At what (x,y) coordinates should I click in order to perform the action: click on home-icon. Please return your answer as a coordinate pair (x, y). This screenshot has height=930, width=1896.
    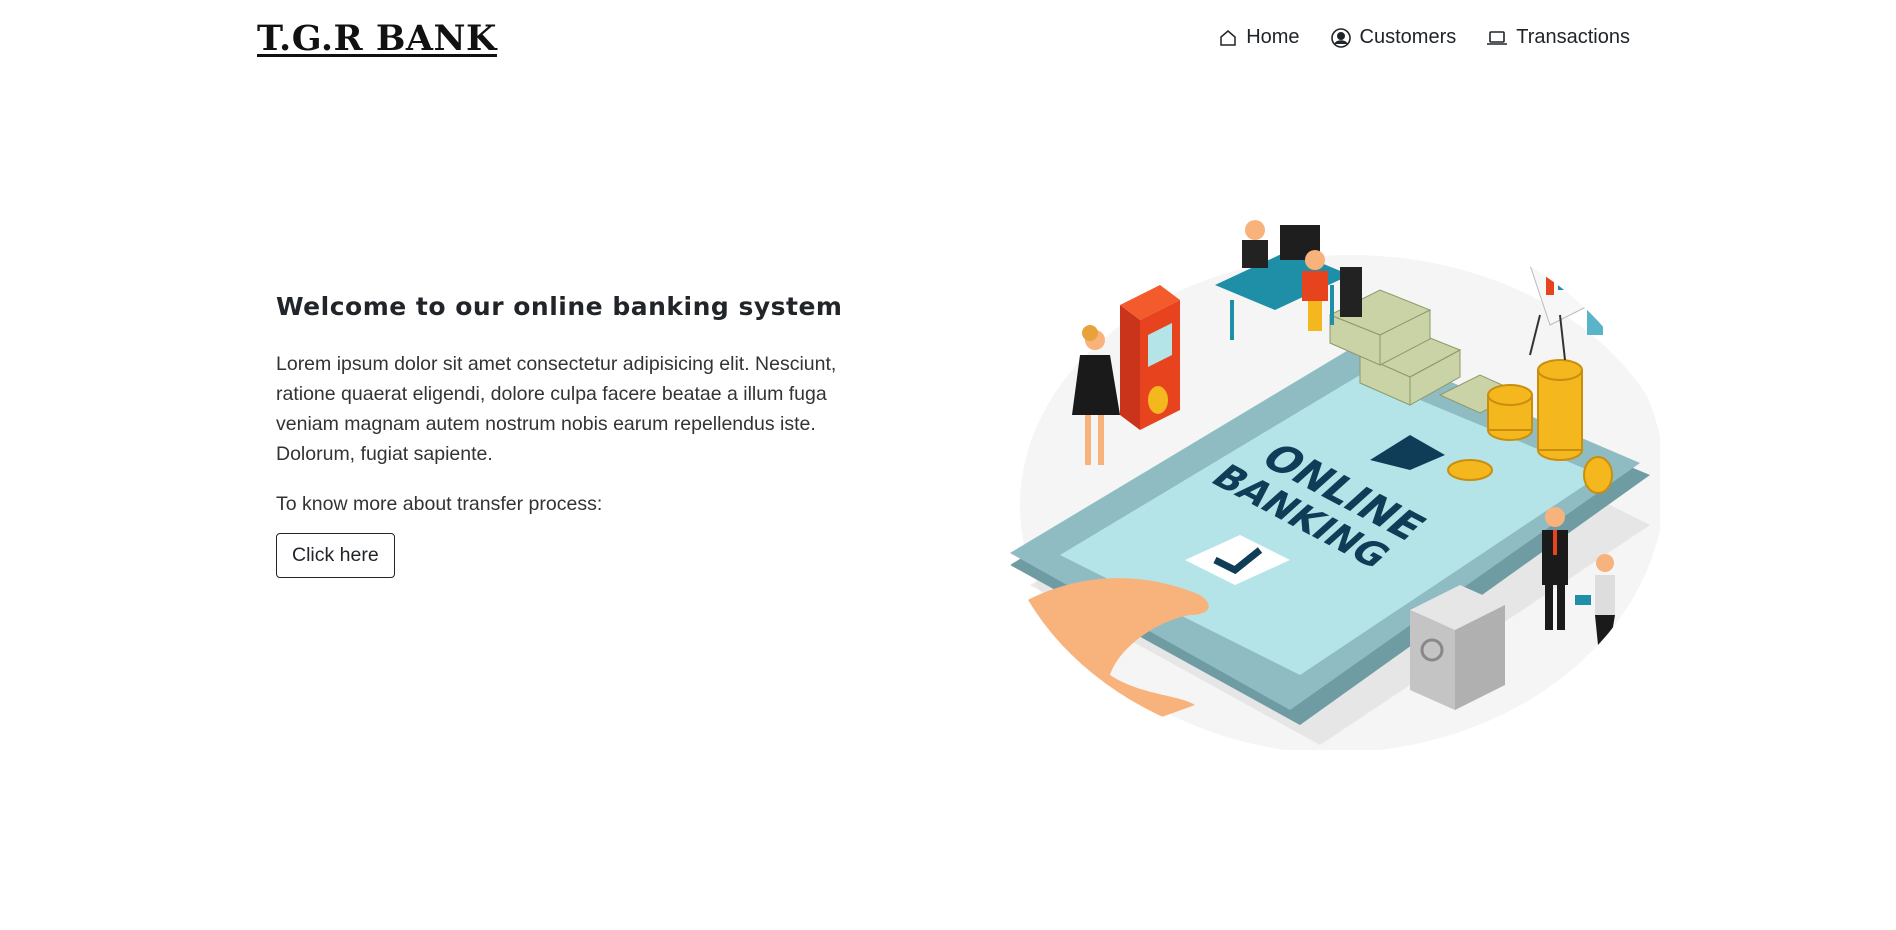
    Looking at the image, I should click on (1228, 38).